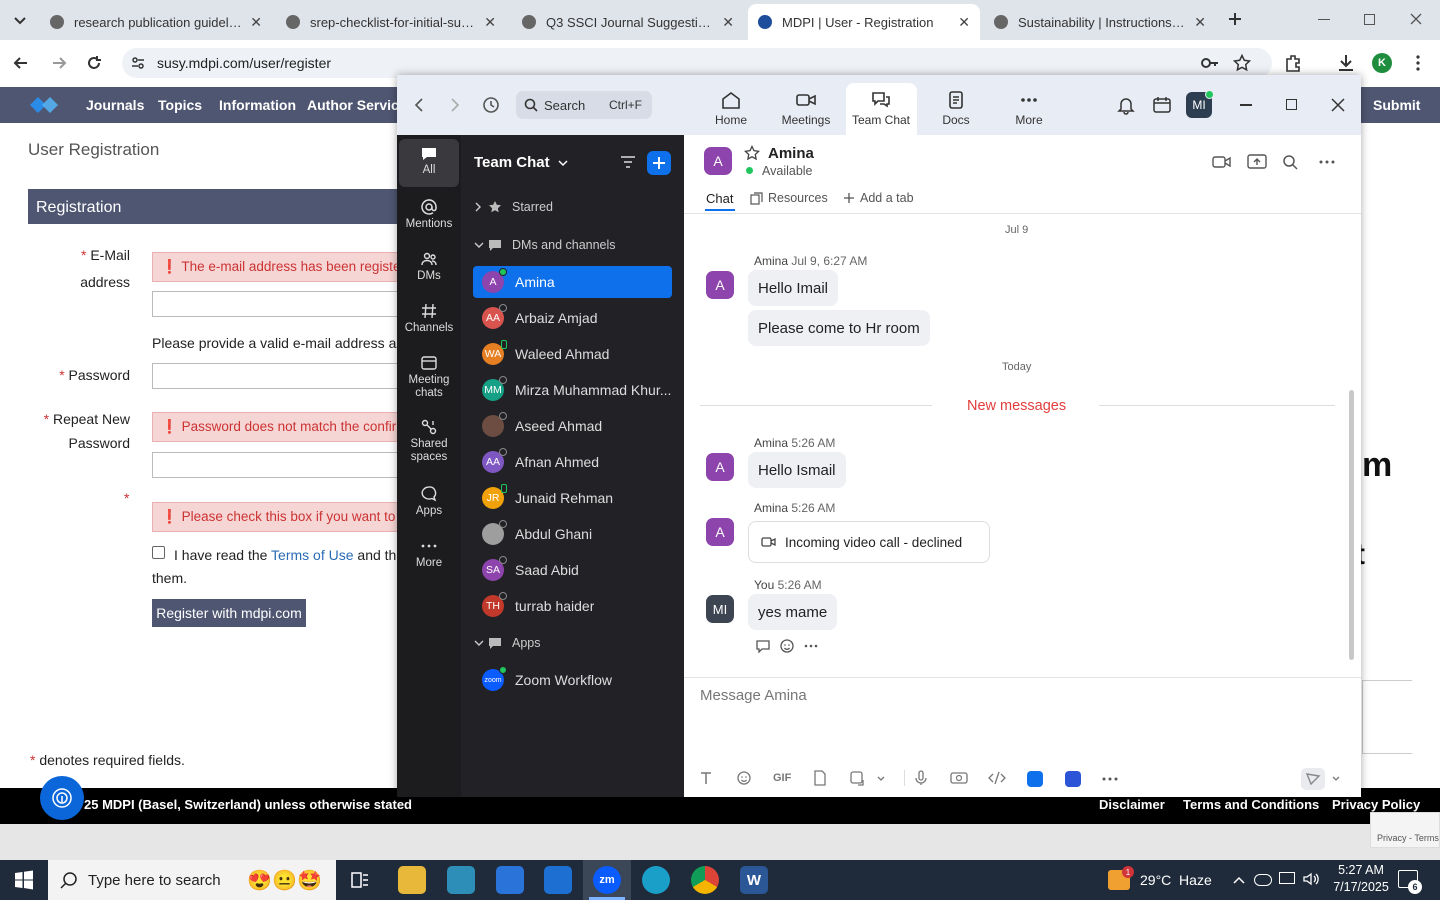 This screenshot has height=900, width=1440. Describe the element at coordinates (1257, 162) in the screenshot. I see `share-screen-icon` at that location.